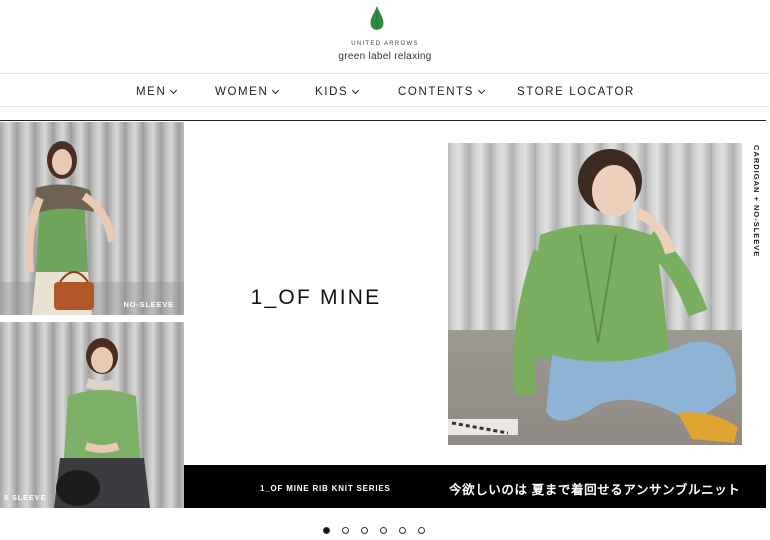  I want to click on hero-photo-no-sleeve: NO-SLEEVE, so click(92, 218).